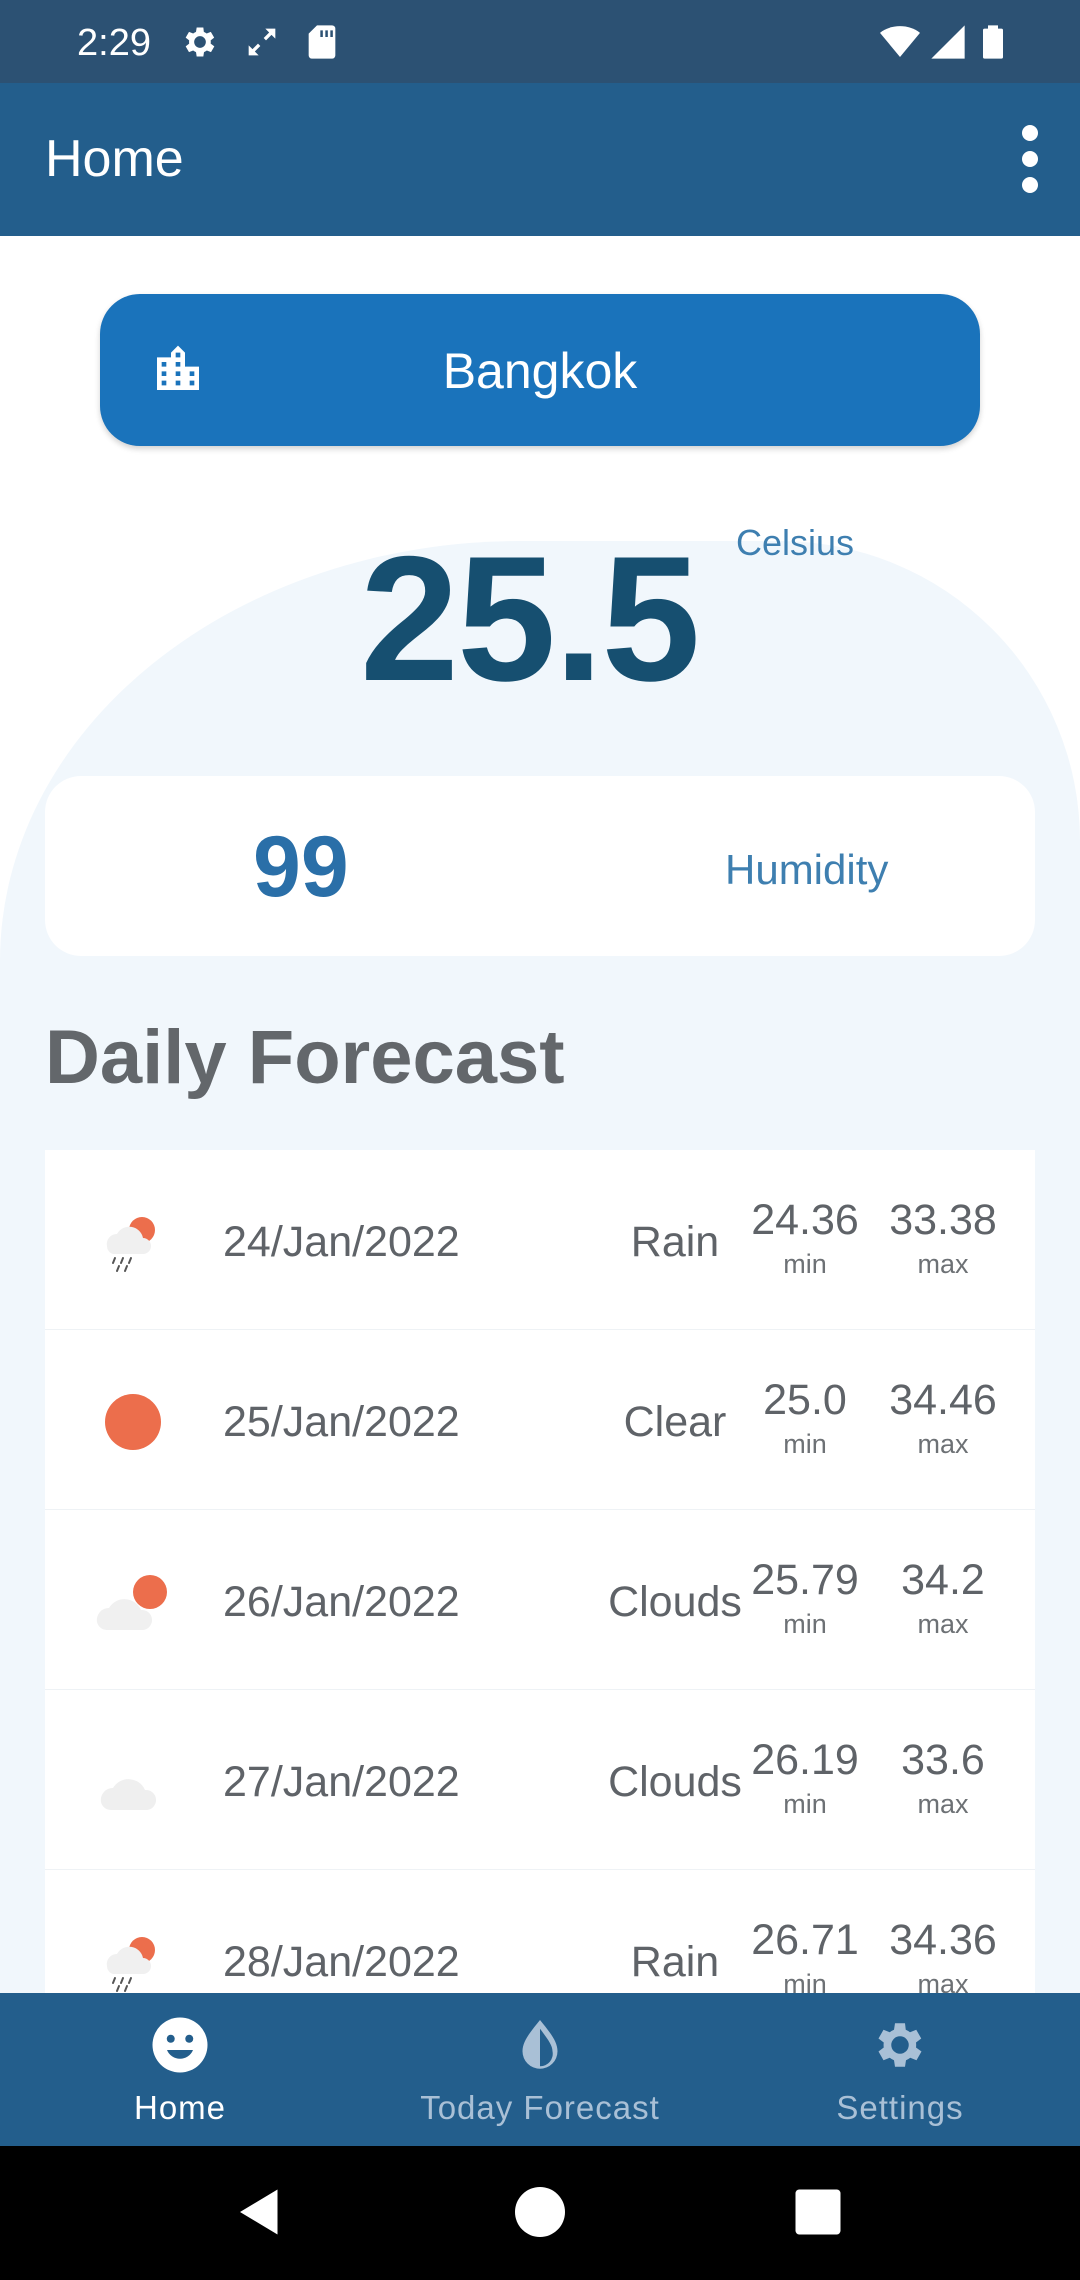 Image resolution: width=1080 pixels, height=2280 pixels. I want to click on forecast-min-value: 24.36, so click(805, 1220).